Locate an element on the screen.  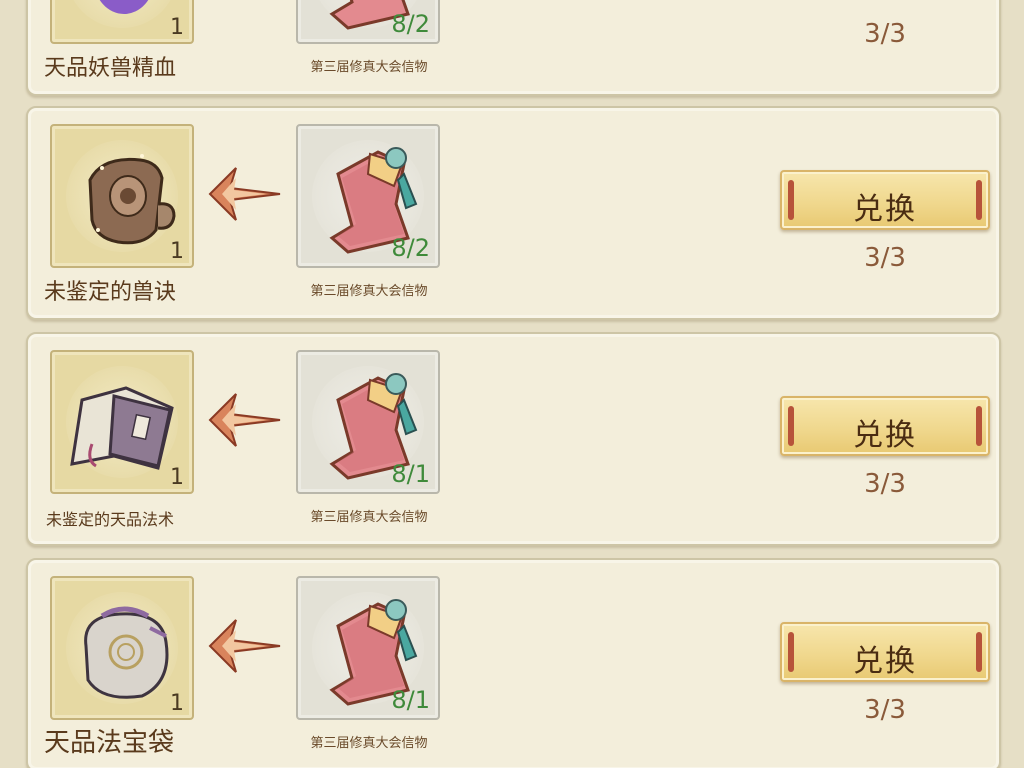
reward-item-name: 未鉴定的兽诀 is located at coordinates (110, 292).